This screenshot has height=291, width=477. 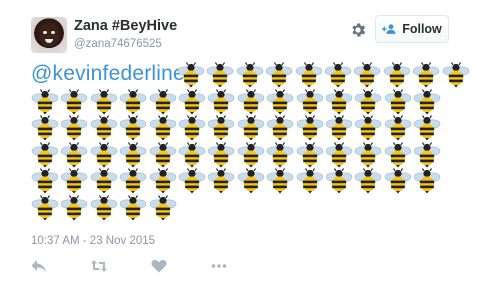 What do you see at coordinates (219, 266) in the screenshot?
I see `more-dots-icon` at bounding box center [219, 266].